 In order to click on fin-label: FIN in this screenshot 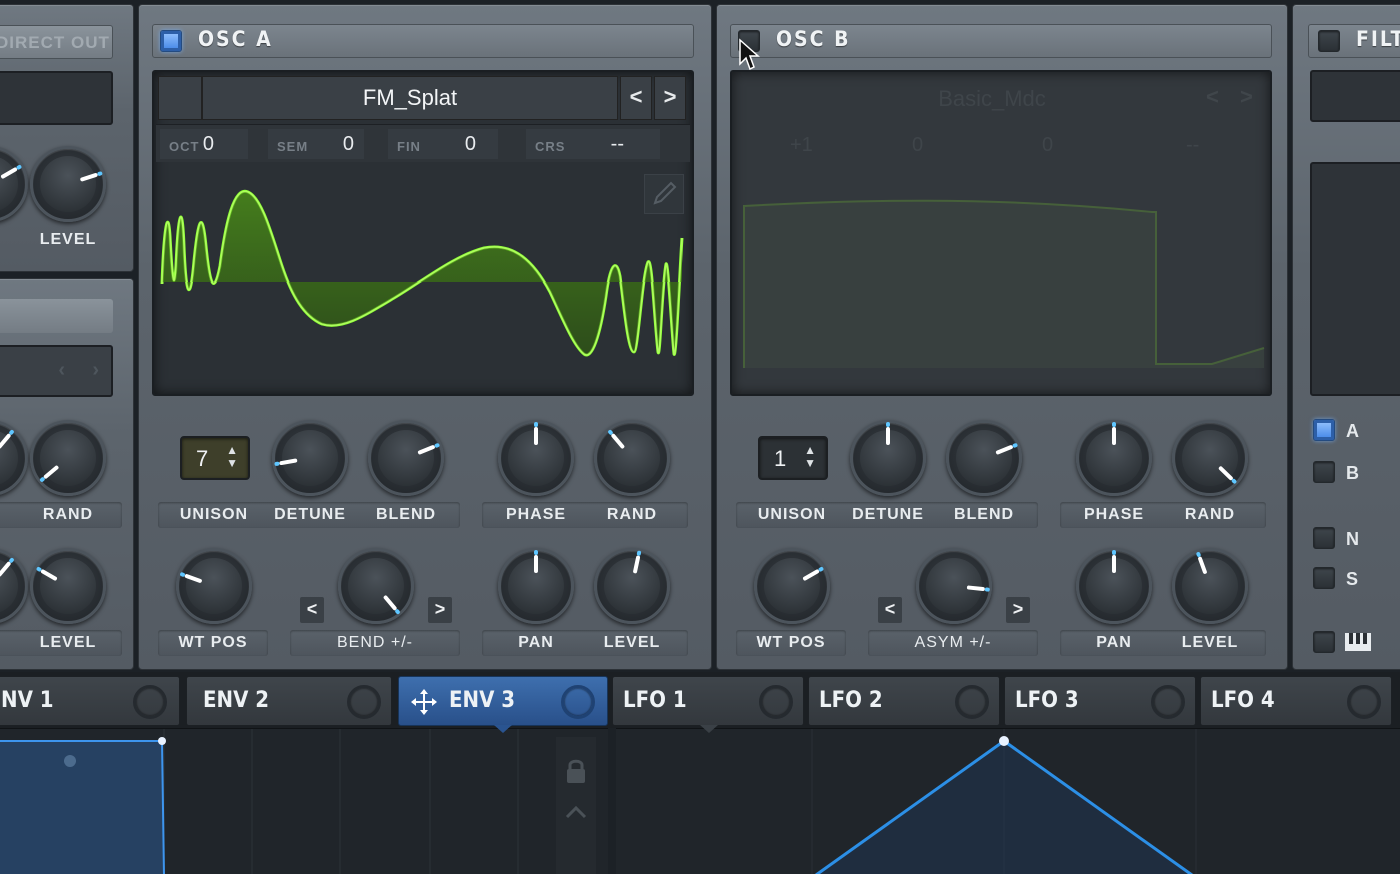, I will do `click(409, 146)`.